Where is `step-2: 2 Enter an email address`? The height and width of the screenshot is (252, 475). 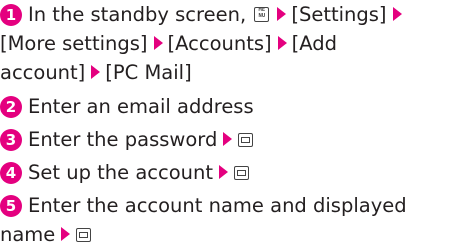 step-2: 2 Enter an email address is located at coordinates (235, 106).